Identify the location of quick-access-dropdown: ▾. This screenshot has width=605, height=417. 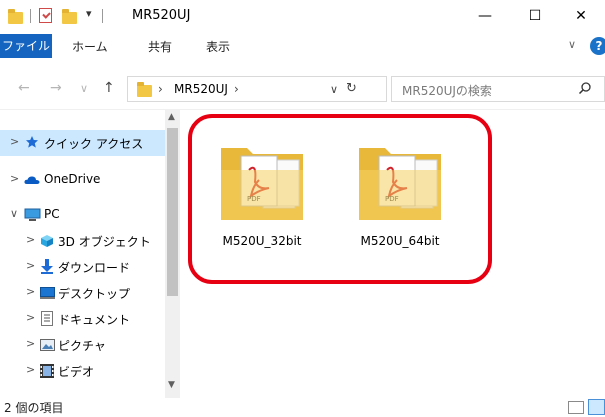
(89, 13).